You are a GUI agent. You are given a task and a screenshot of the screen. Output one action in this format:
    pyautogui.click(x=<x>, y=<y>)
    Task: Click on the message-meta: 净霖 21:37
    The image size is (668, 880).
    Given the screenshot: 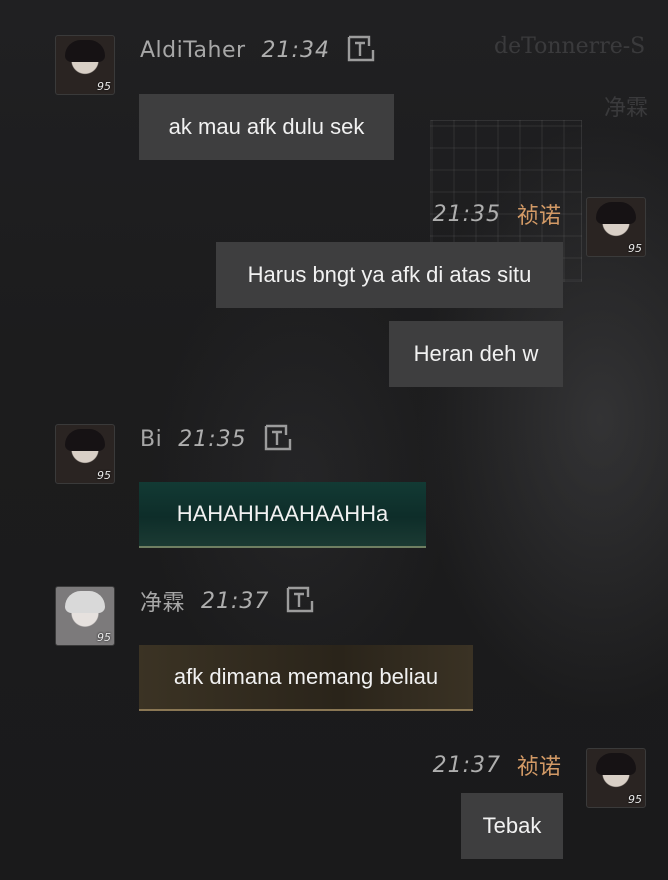 What is the action you would take?
    pyautogui.click(x=227, y=601)
    